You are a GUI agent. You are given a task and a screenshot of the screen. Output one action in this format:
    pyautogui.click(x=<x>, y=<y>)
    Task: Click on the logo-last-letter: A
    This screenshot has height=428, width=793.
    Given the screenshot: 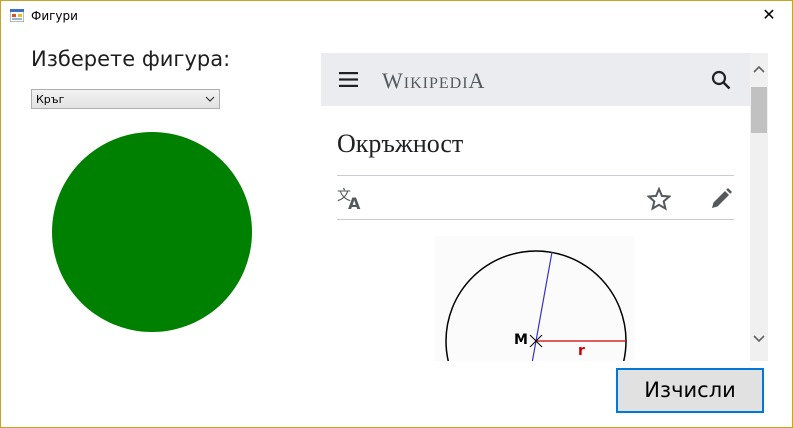 What is the action you would take?
    pyautogui.click(x=477, y=80)
    